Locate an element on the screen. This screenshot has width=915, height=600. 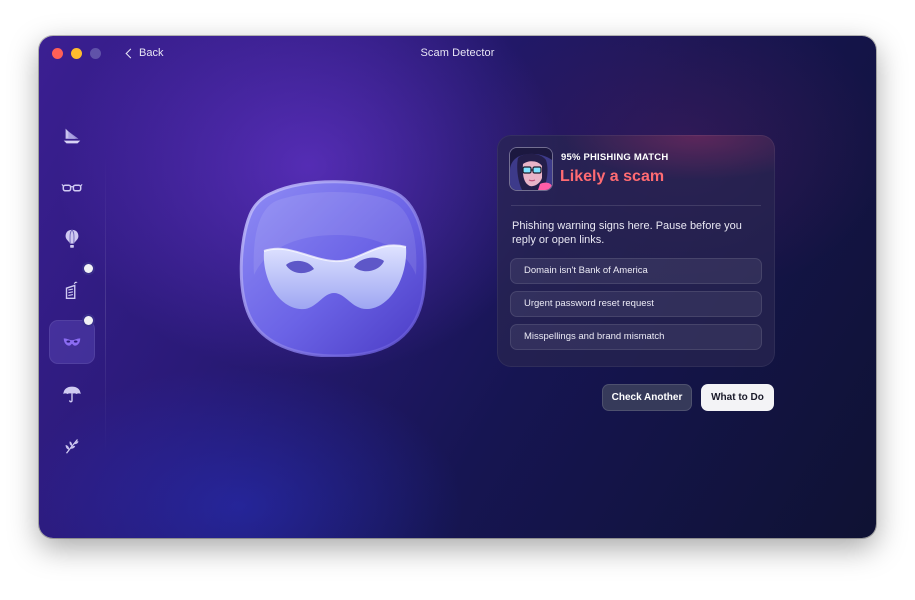
check-another-button: Check Another is located at coordinates (647, 397).